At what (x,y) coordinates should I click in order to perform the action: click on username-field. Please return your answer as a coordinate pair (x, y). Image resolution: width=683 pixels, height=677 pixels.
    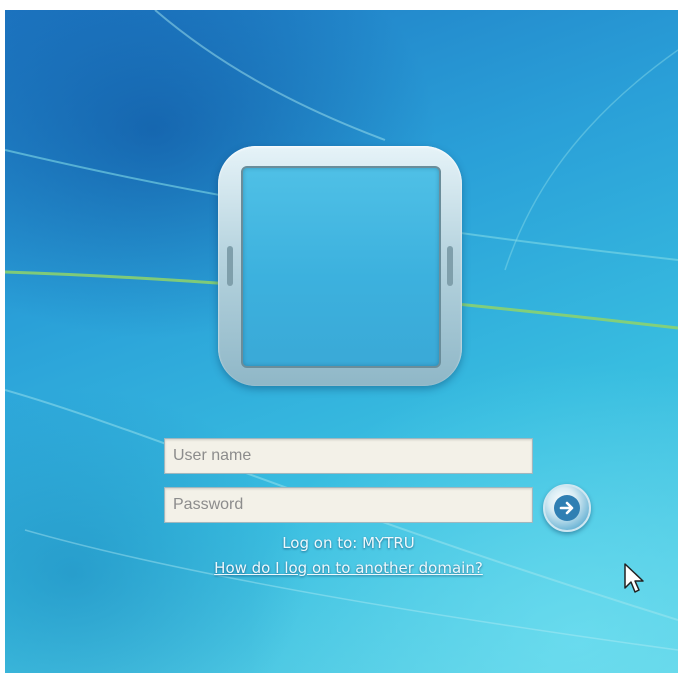
    Looking at the image, I should click on (348, 456).